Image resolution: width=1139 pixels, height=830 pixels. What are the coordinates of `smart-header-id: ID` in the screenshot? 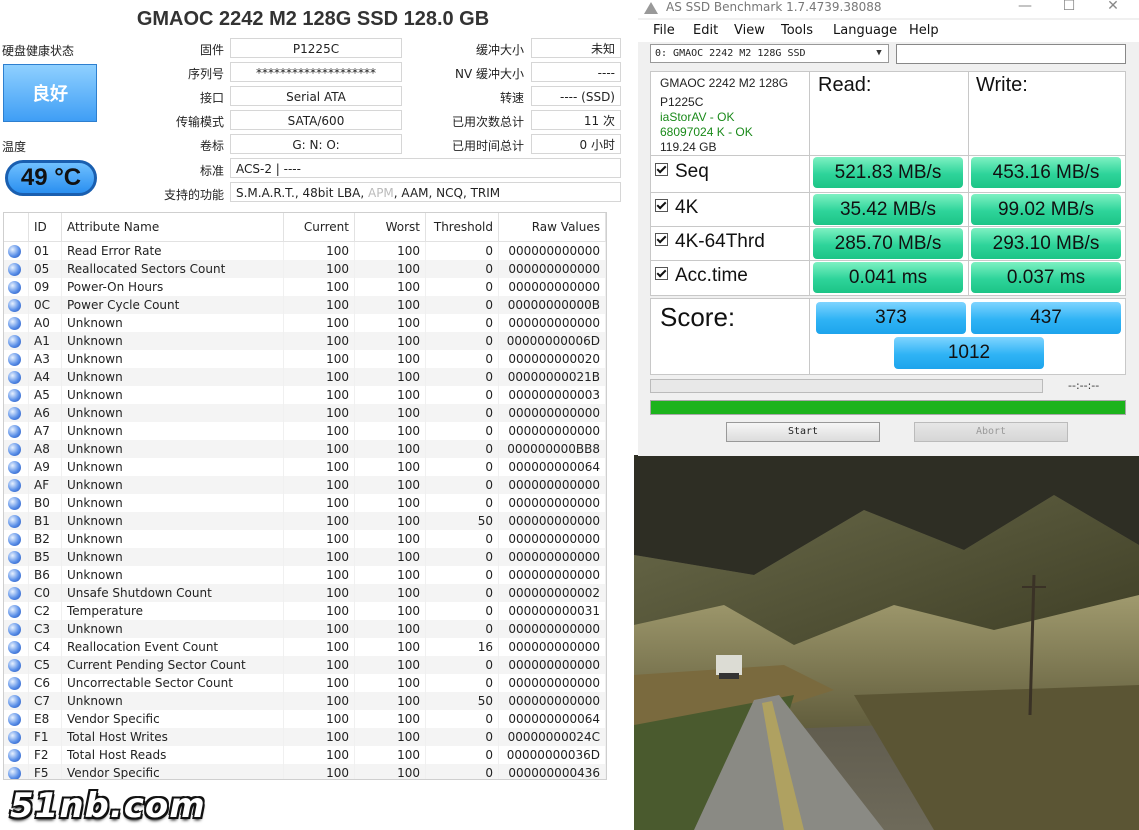 It's located at (45, 227).